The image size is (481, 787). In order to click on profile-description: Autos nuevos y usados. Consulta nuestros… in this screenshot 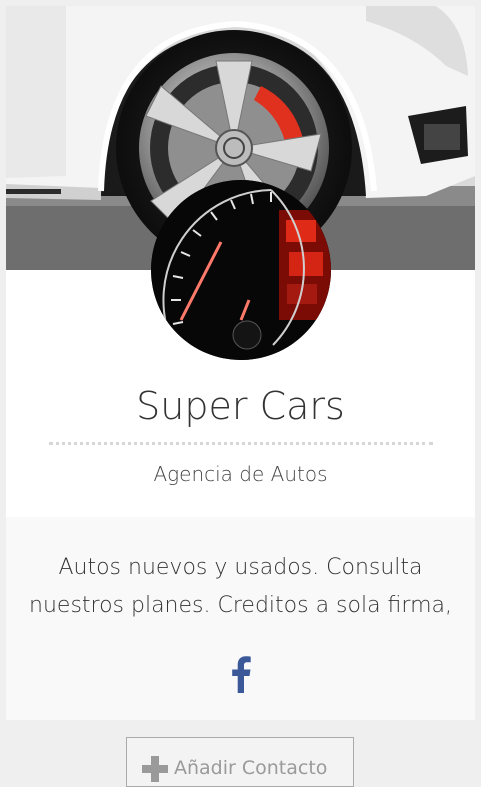, I will do `click(240, 586)`.